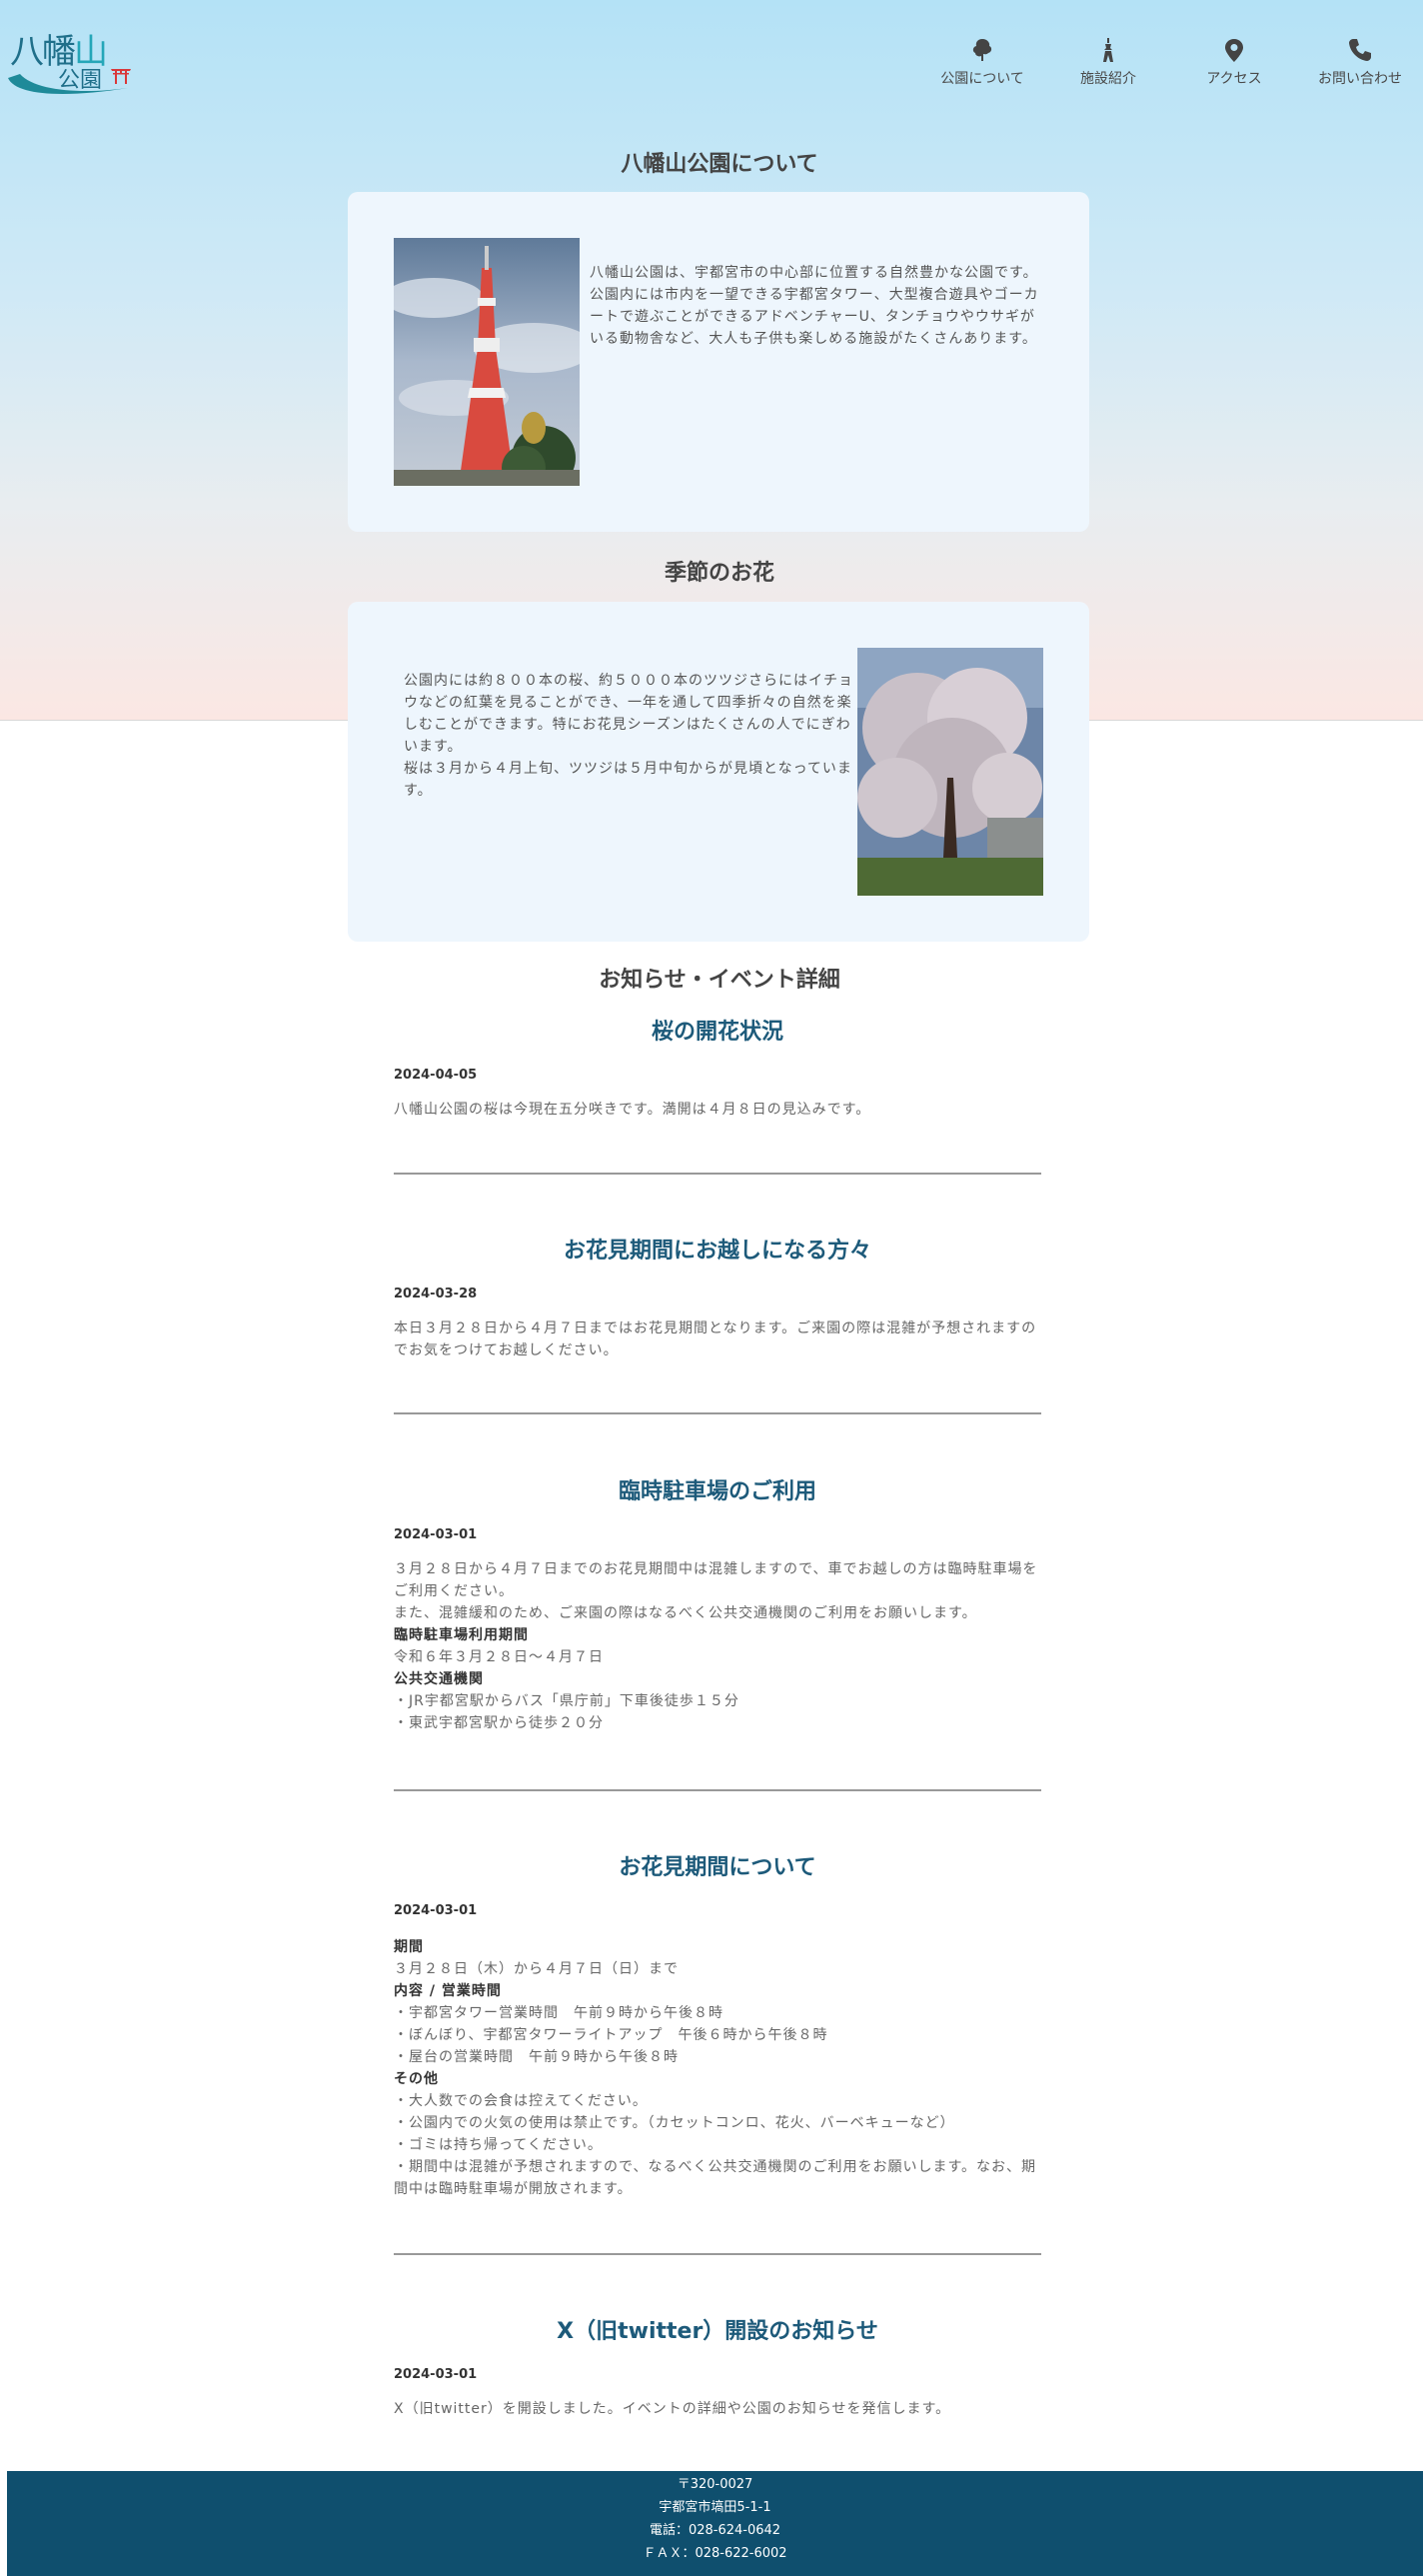 The height and width of the screenshot is (2576, 1423). What do you see at coordinates (950, 772) in the screenshot?
I see `cherry-blossom-photo` at bounding box center [950, 772].